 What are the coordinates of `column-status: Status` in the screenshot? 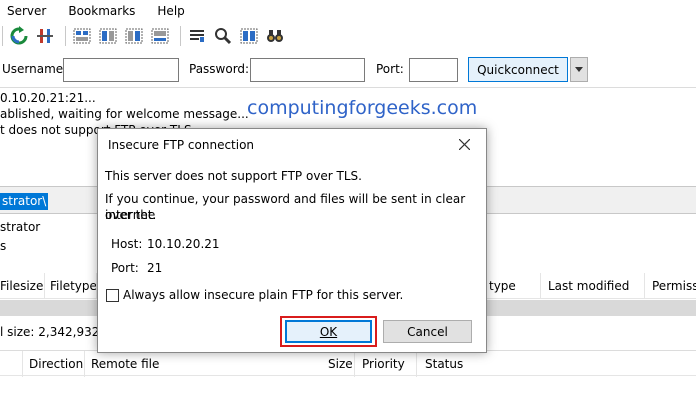 It's located at (444, 364).